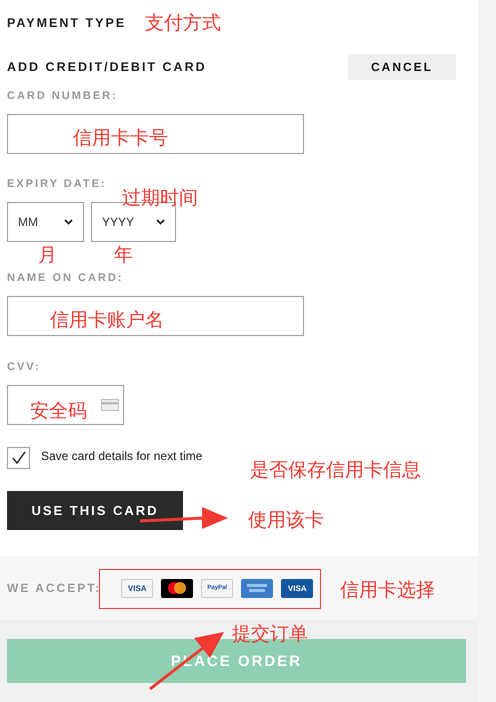 The width and height of the screenshot is (496, 702). What do you see at coordinates (123, 256) in the screenshot?
I see `annotation-note: 年` at bounding box center [123, 256].